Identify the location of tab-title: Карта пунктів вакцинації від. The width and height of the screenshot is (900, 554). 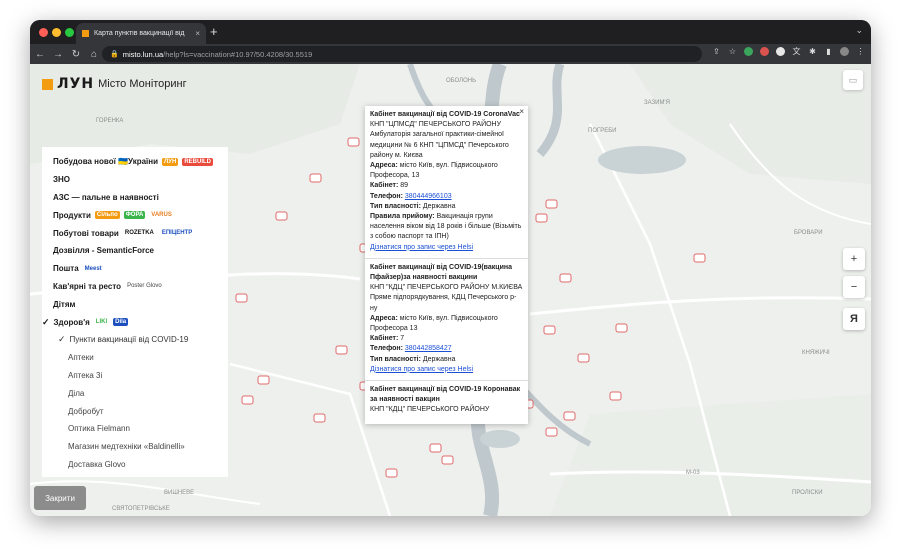
(139, 33).